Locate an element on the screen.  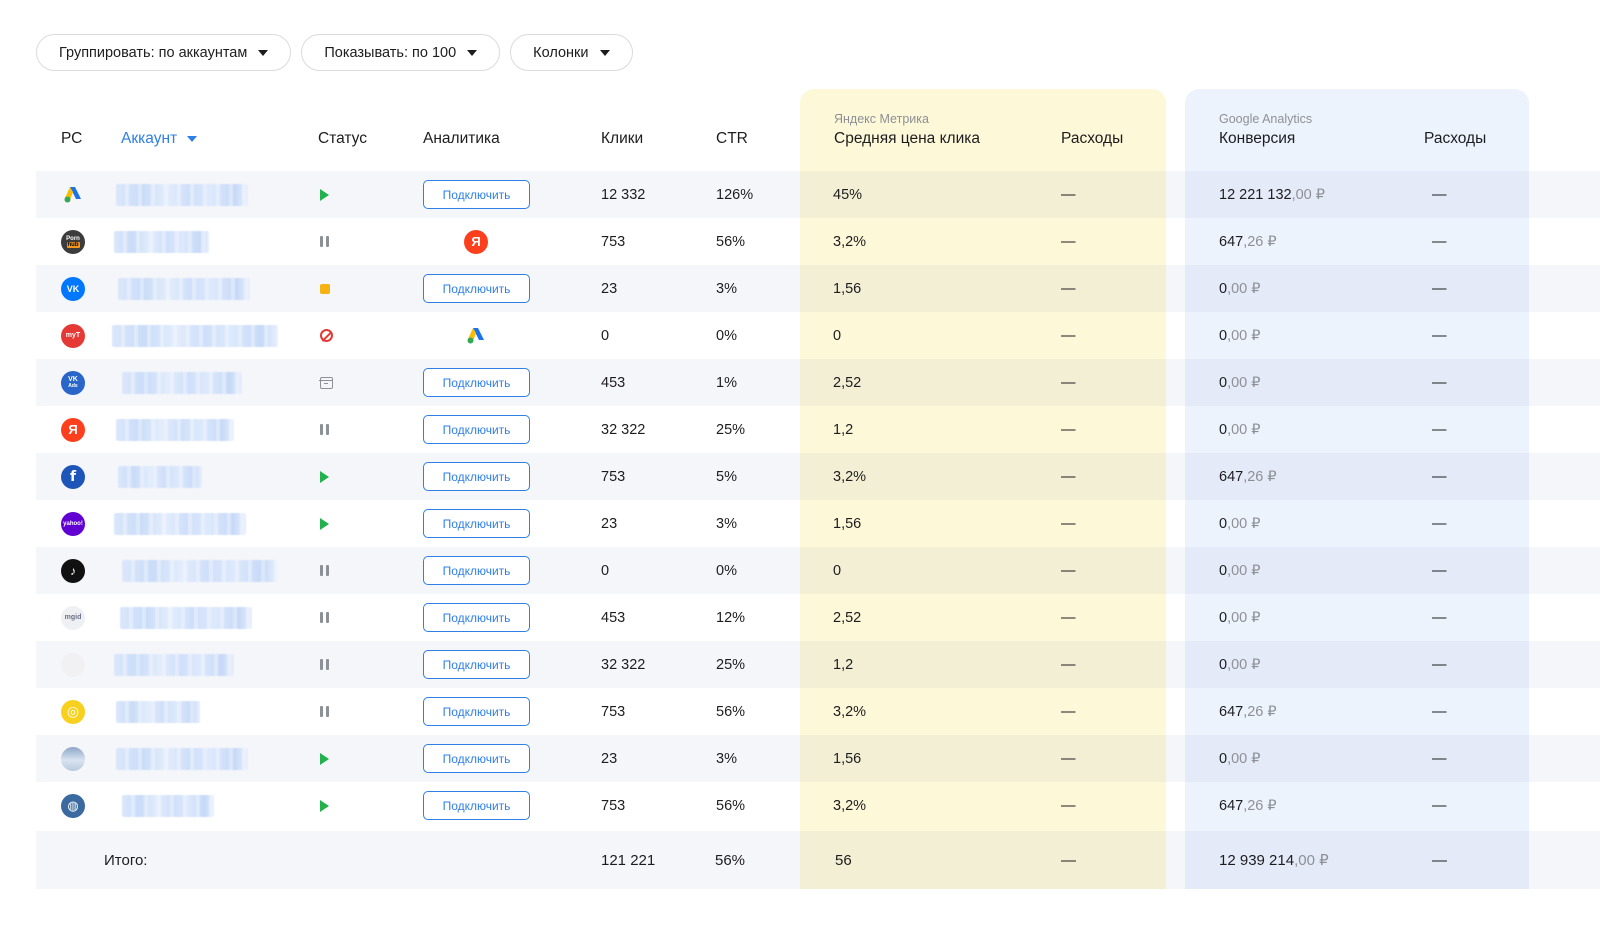
column-header-account: Аккаунт is located at coordinates (159, 139).